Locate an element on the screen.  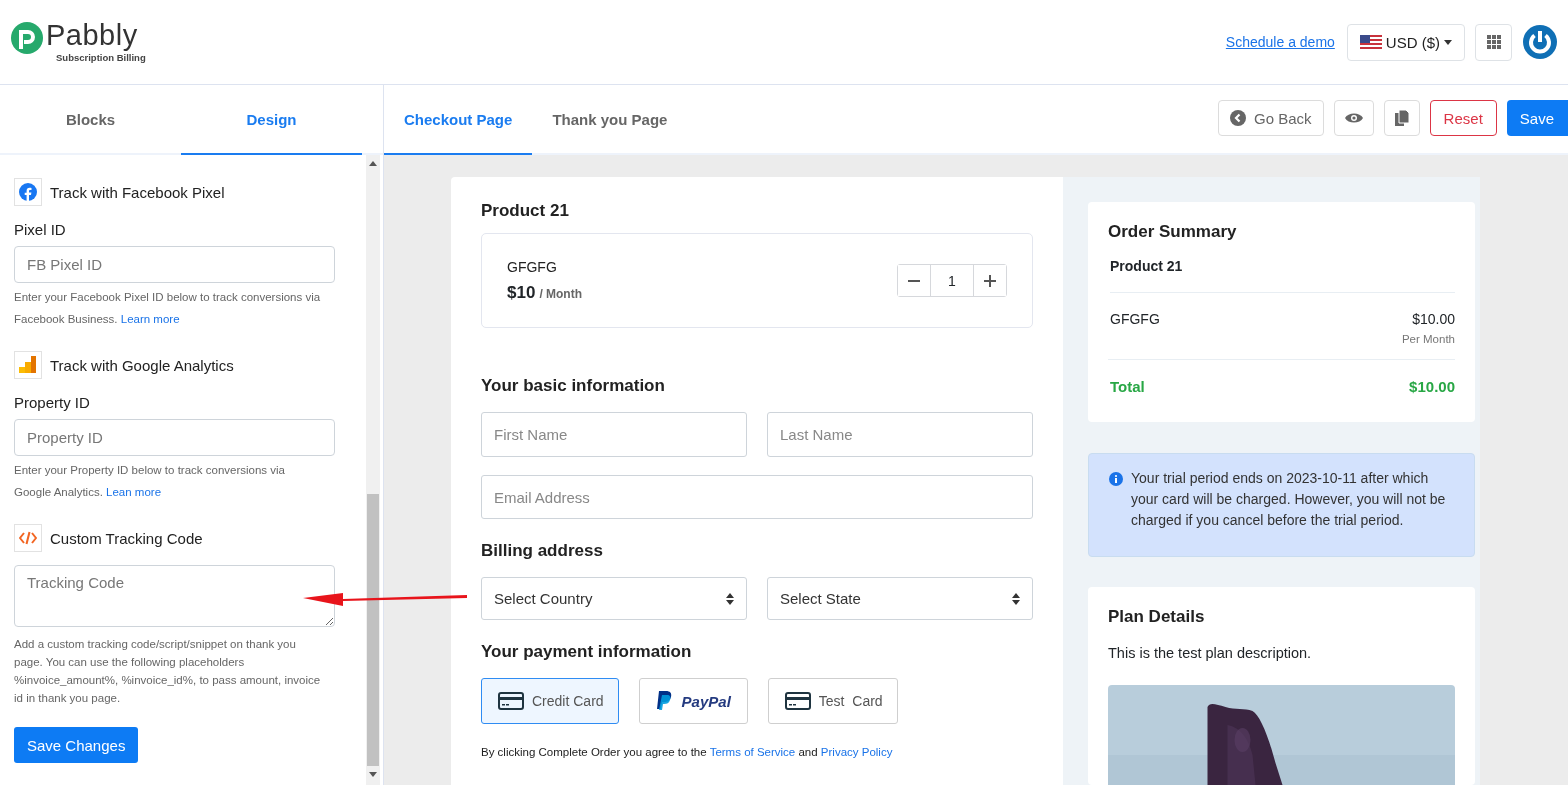
text-input-field: Last Name is located at coordinates (900, 434).